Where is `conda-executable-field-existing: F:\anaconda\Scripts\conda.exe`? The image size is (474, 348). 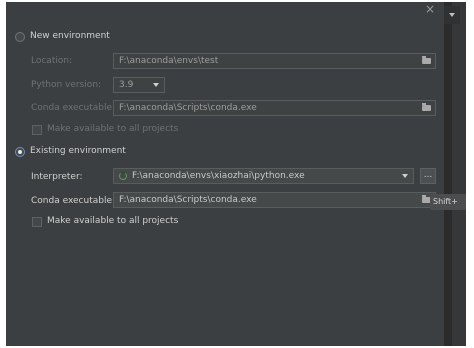
conda-executable-field-existing: F:\anaconda\Scripts\conda.exe is located at coordinates (274, 200).